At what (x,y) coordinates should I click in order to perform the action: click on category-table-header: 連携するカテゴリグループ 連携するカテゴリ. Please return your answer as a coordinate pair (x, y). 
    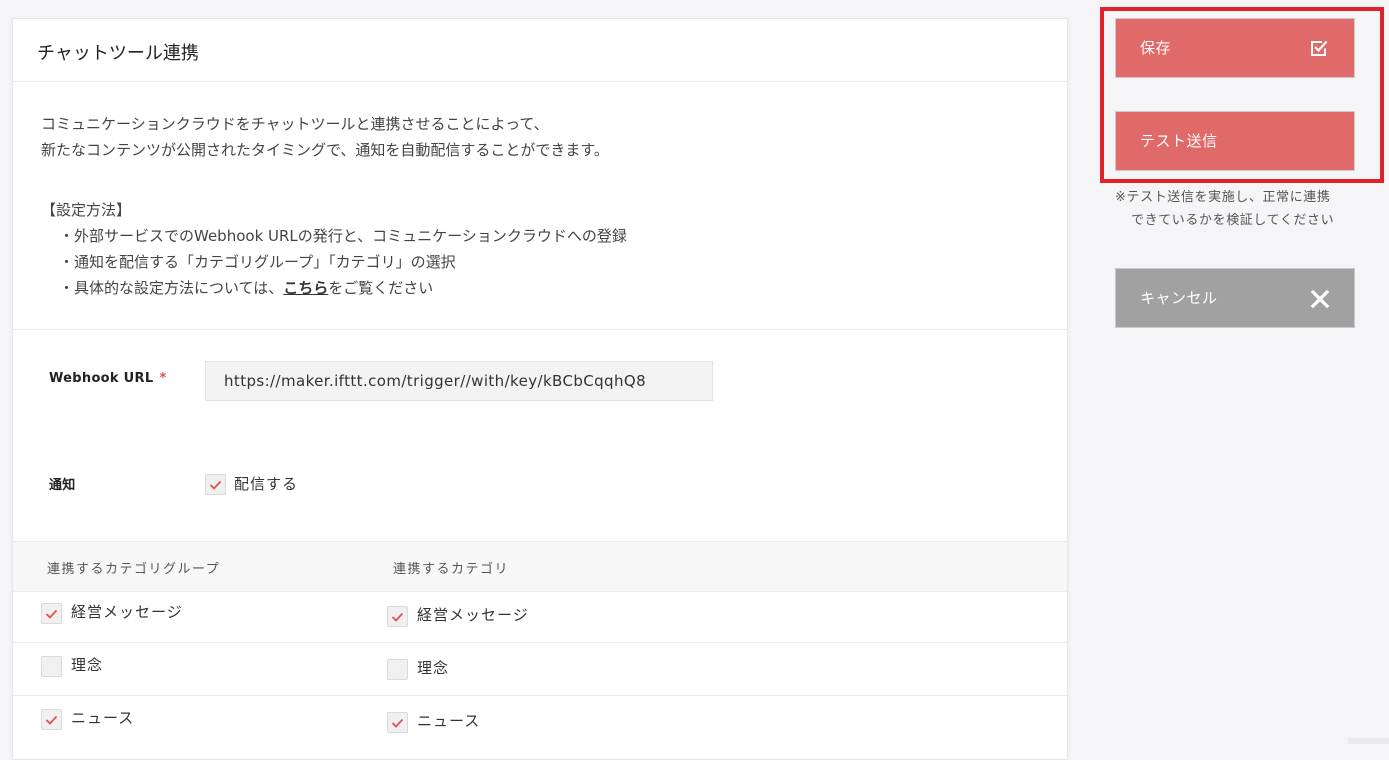
    Looking at the image, I should click on (540, 566).